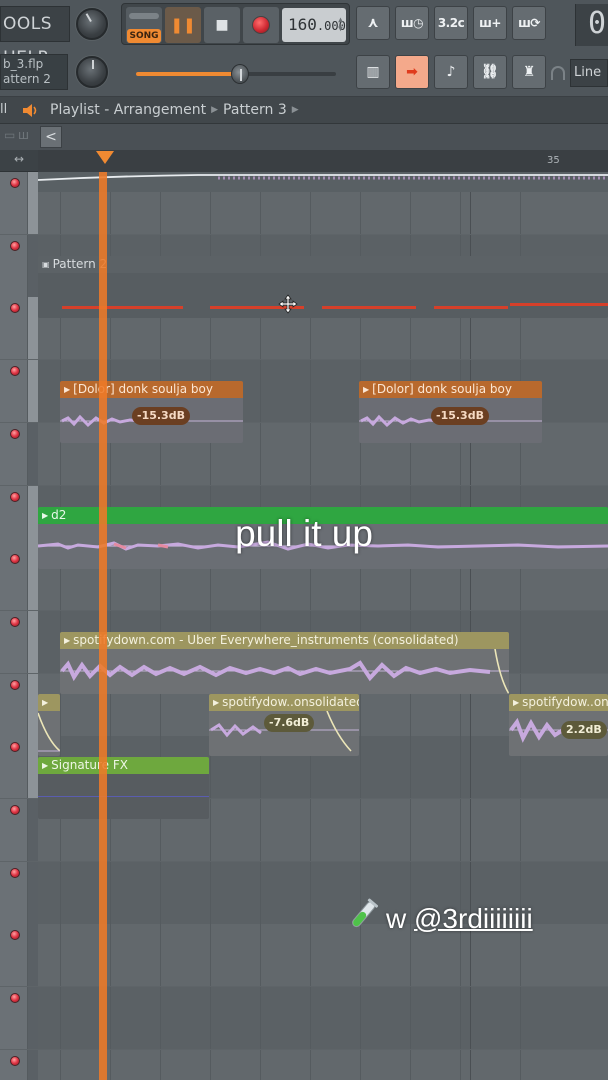  What do you see at coordinates (490, 72) in the screenshot?
I see `tool-link-button: ⛓` at bounding box center [490, 72].